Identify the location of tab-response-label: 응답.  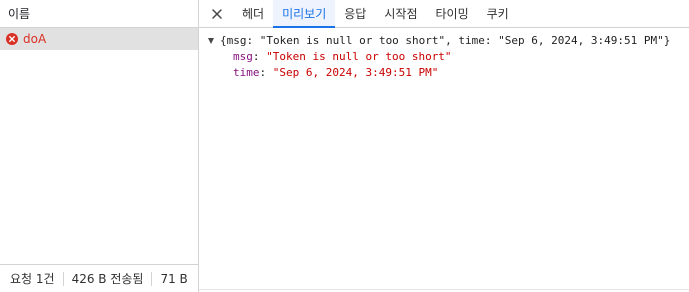
(355, 14).